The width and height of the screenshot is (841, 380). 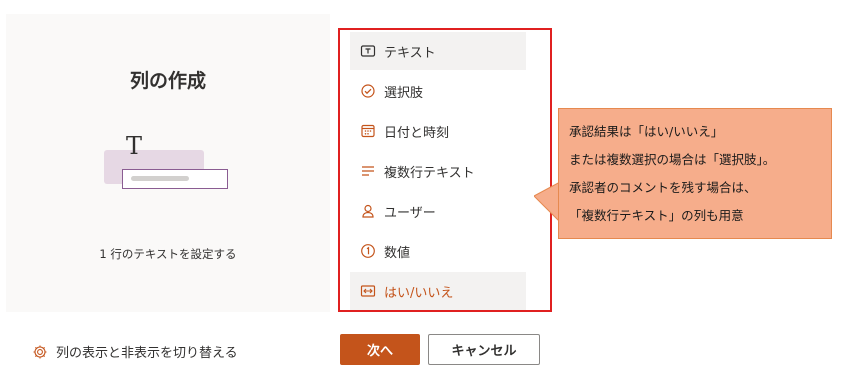 I want to click on multiline-text-icon, so click(x=368, y=171).